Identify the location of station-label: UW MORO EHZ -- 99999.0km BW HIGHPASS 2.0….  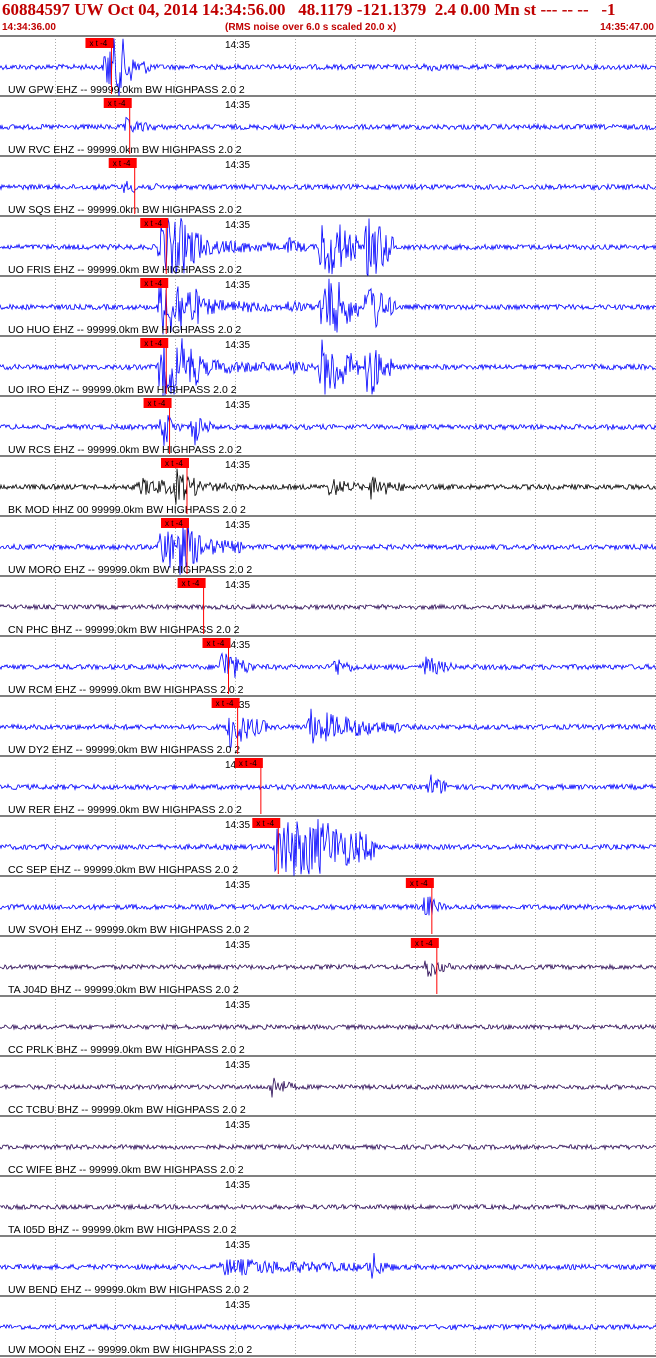
(130, 570).